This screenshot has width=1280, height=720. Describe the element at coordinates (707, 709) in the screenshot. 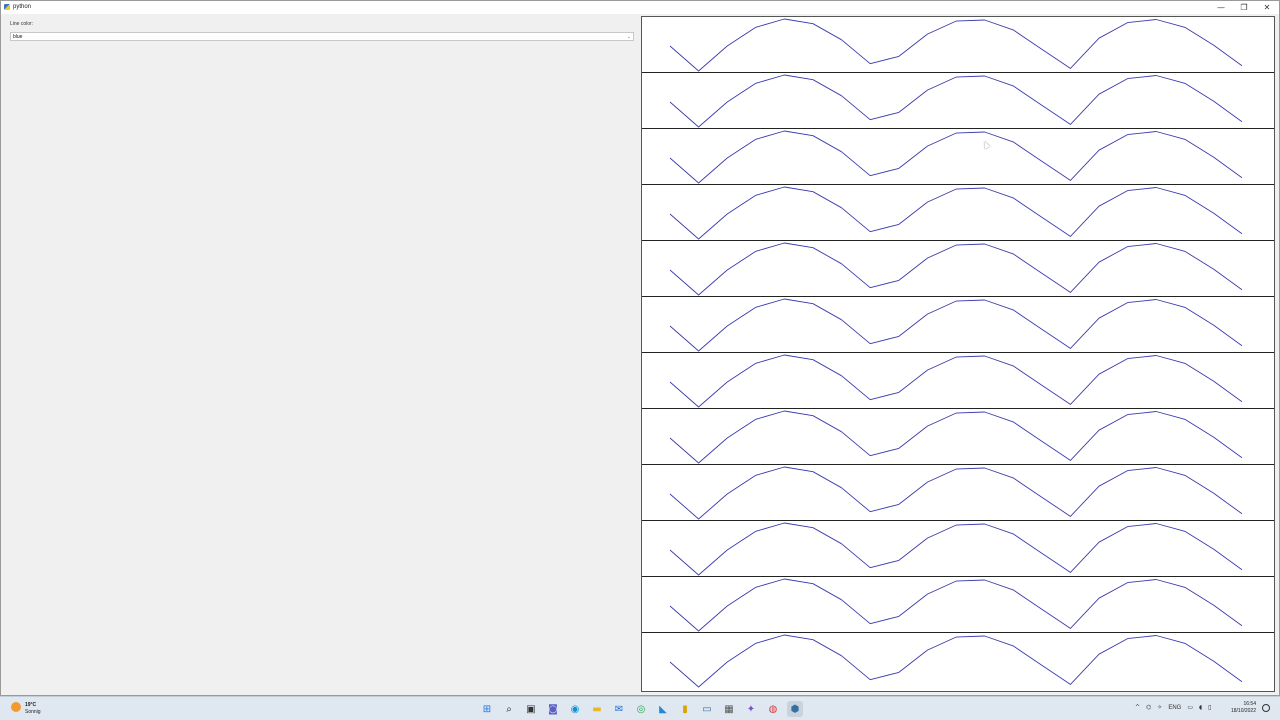

I see `app-monitor-icon: ▭` at that location.